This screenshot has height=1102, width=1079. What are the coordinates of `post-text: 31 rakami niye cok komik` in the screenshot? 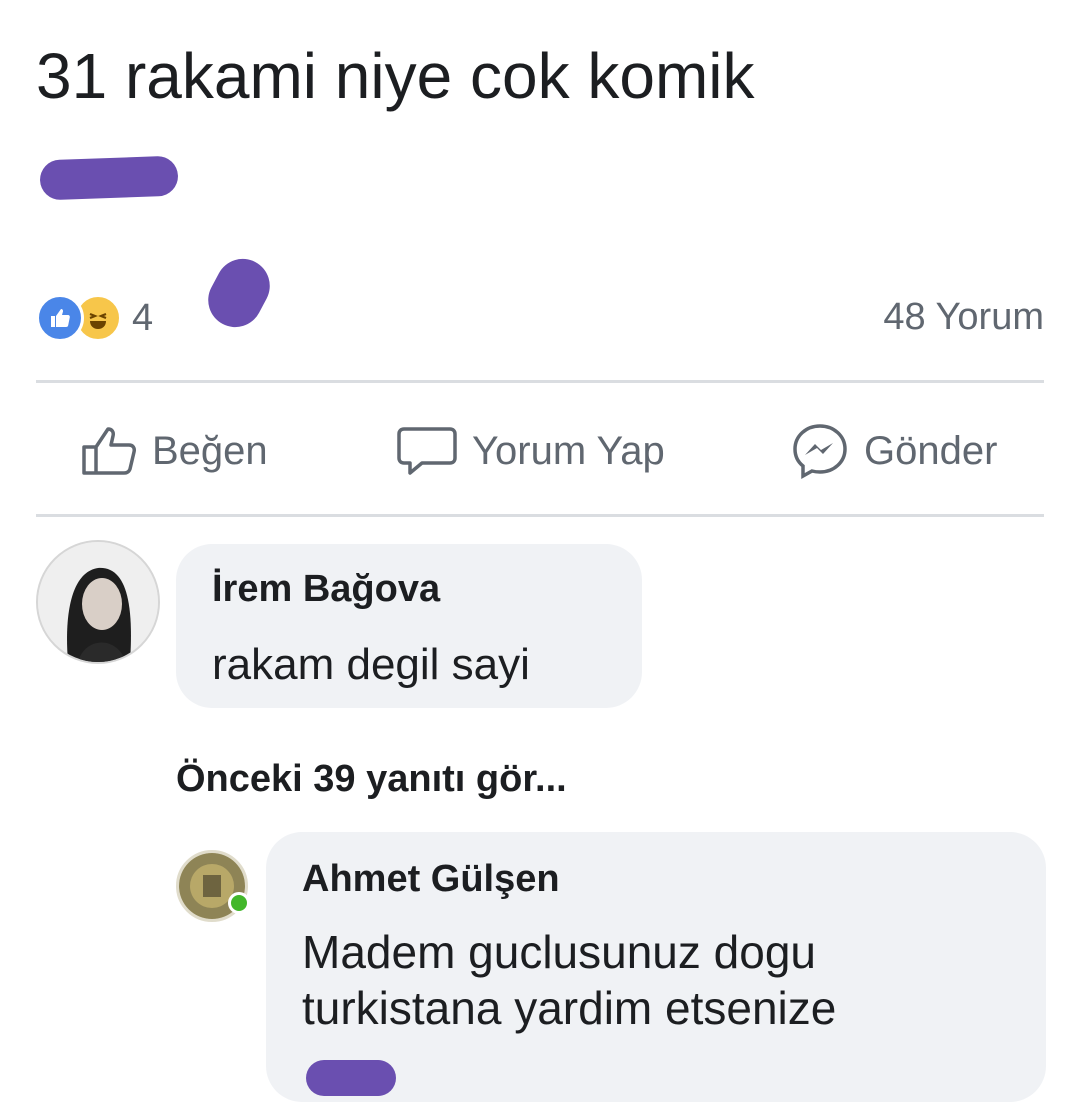 It's located at (395, 76).